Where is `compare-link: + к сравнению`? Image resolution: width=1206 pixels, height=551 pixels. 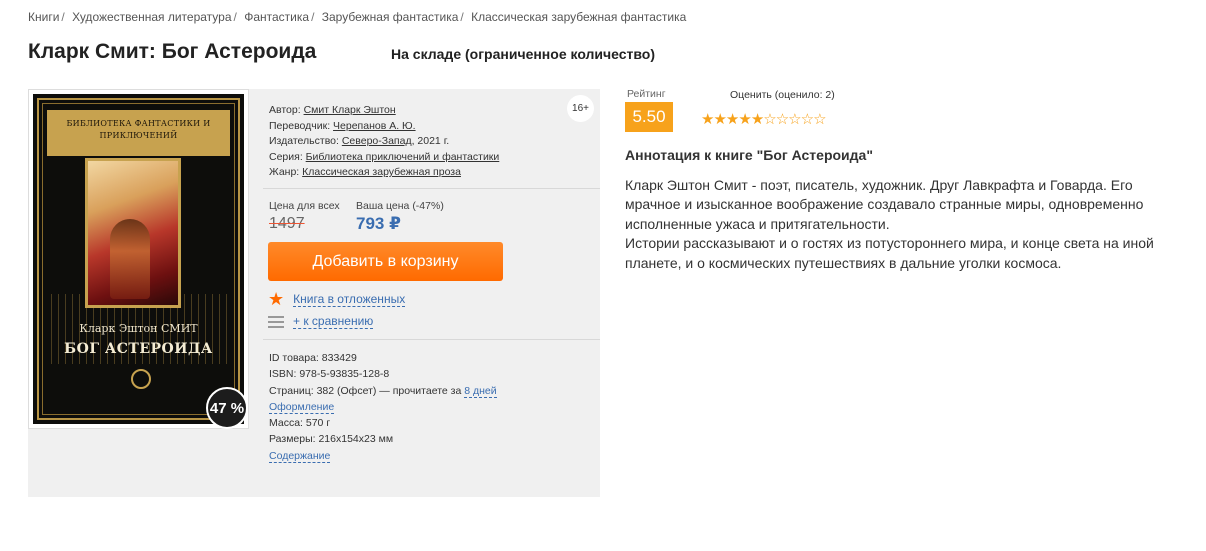
compare-link: + к сравнению is located at coordinates (321, 321).